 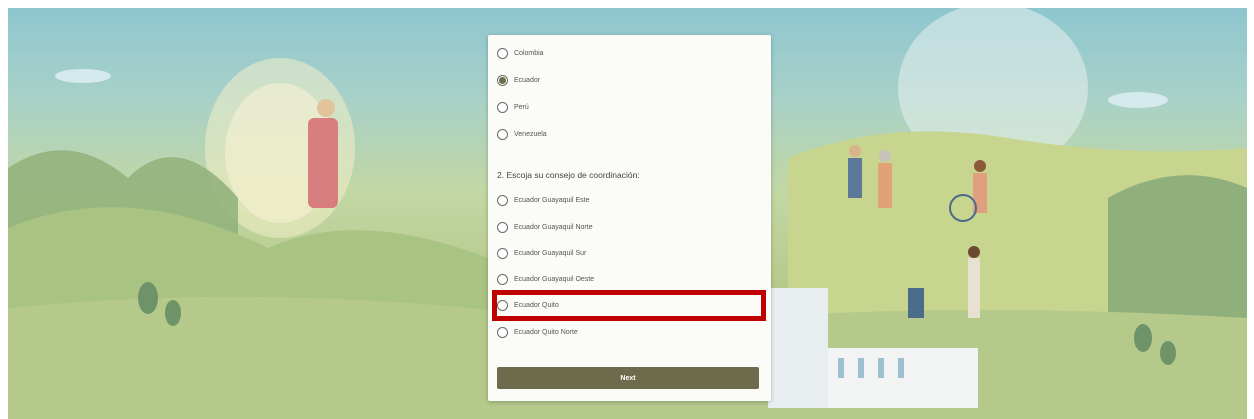 I want to click on radio-option-colombia: Colombia, so click(x=520, y=53).